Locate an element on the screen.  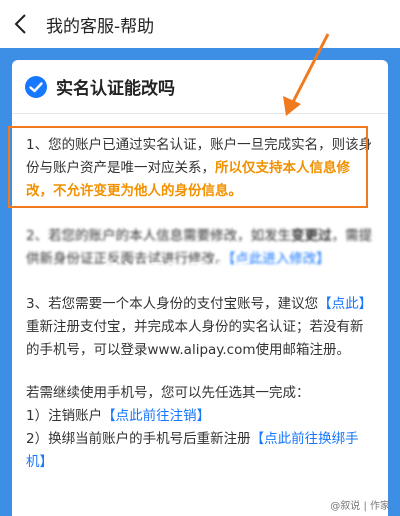
option-2: 2）换绑当前账户的手机号后重新注册【点此前往换绑手机】 is located at coordinates (200, 451).